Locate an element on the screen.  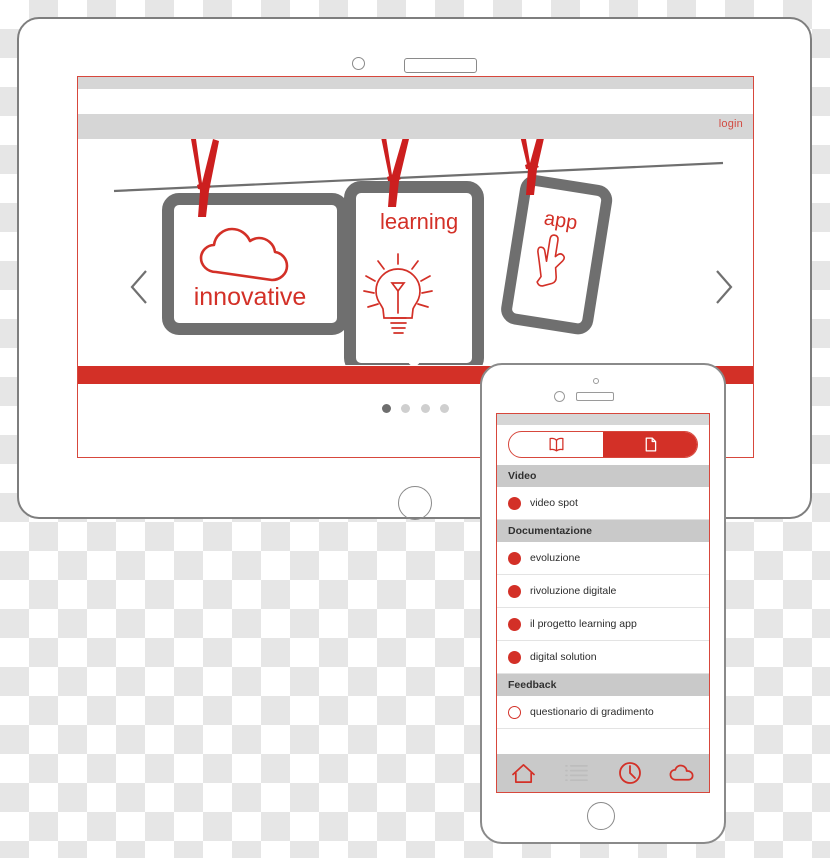
book-icon is located at coordinates (556, 444).